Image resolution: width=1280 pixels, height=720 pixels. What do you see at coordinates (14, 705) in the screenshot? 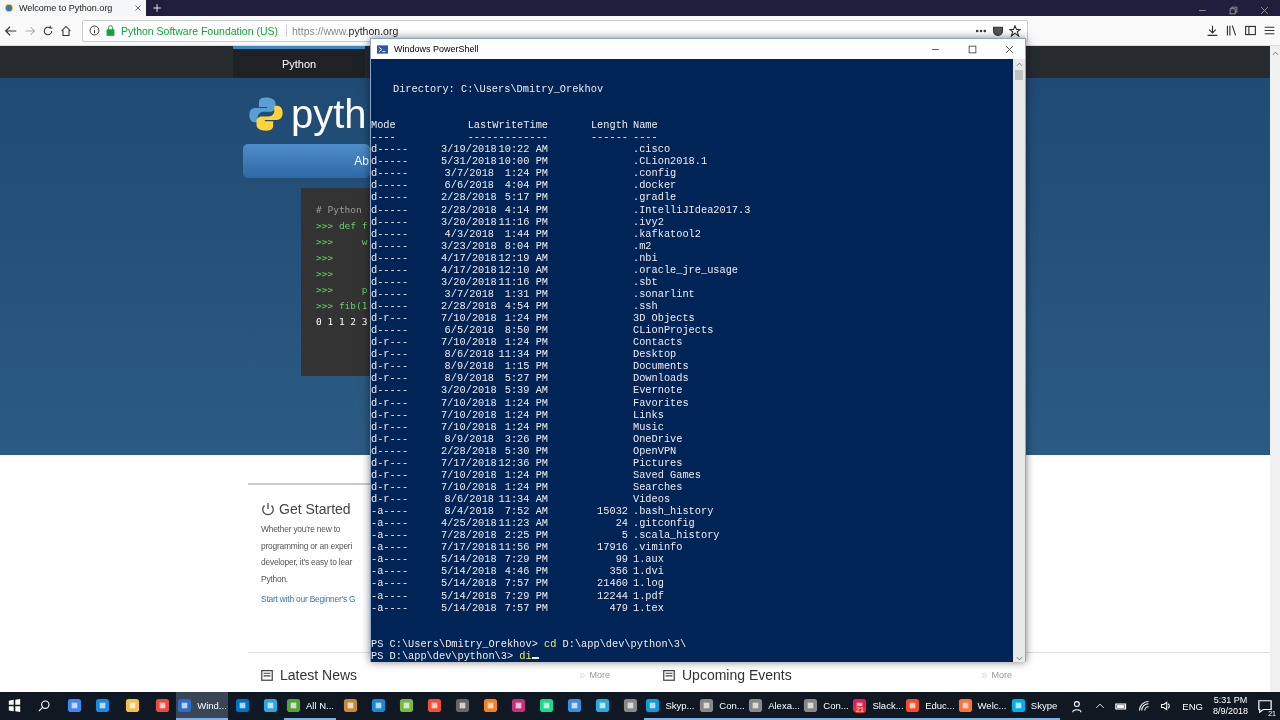
I see `windows-logo-icon` at bounding box center [14, 705].